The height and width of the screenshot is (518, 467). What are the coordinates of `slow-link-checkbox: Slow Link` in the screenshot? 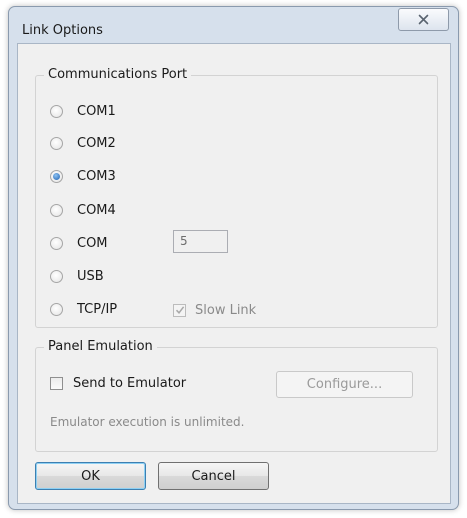 It's located at (214, 310).